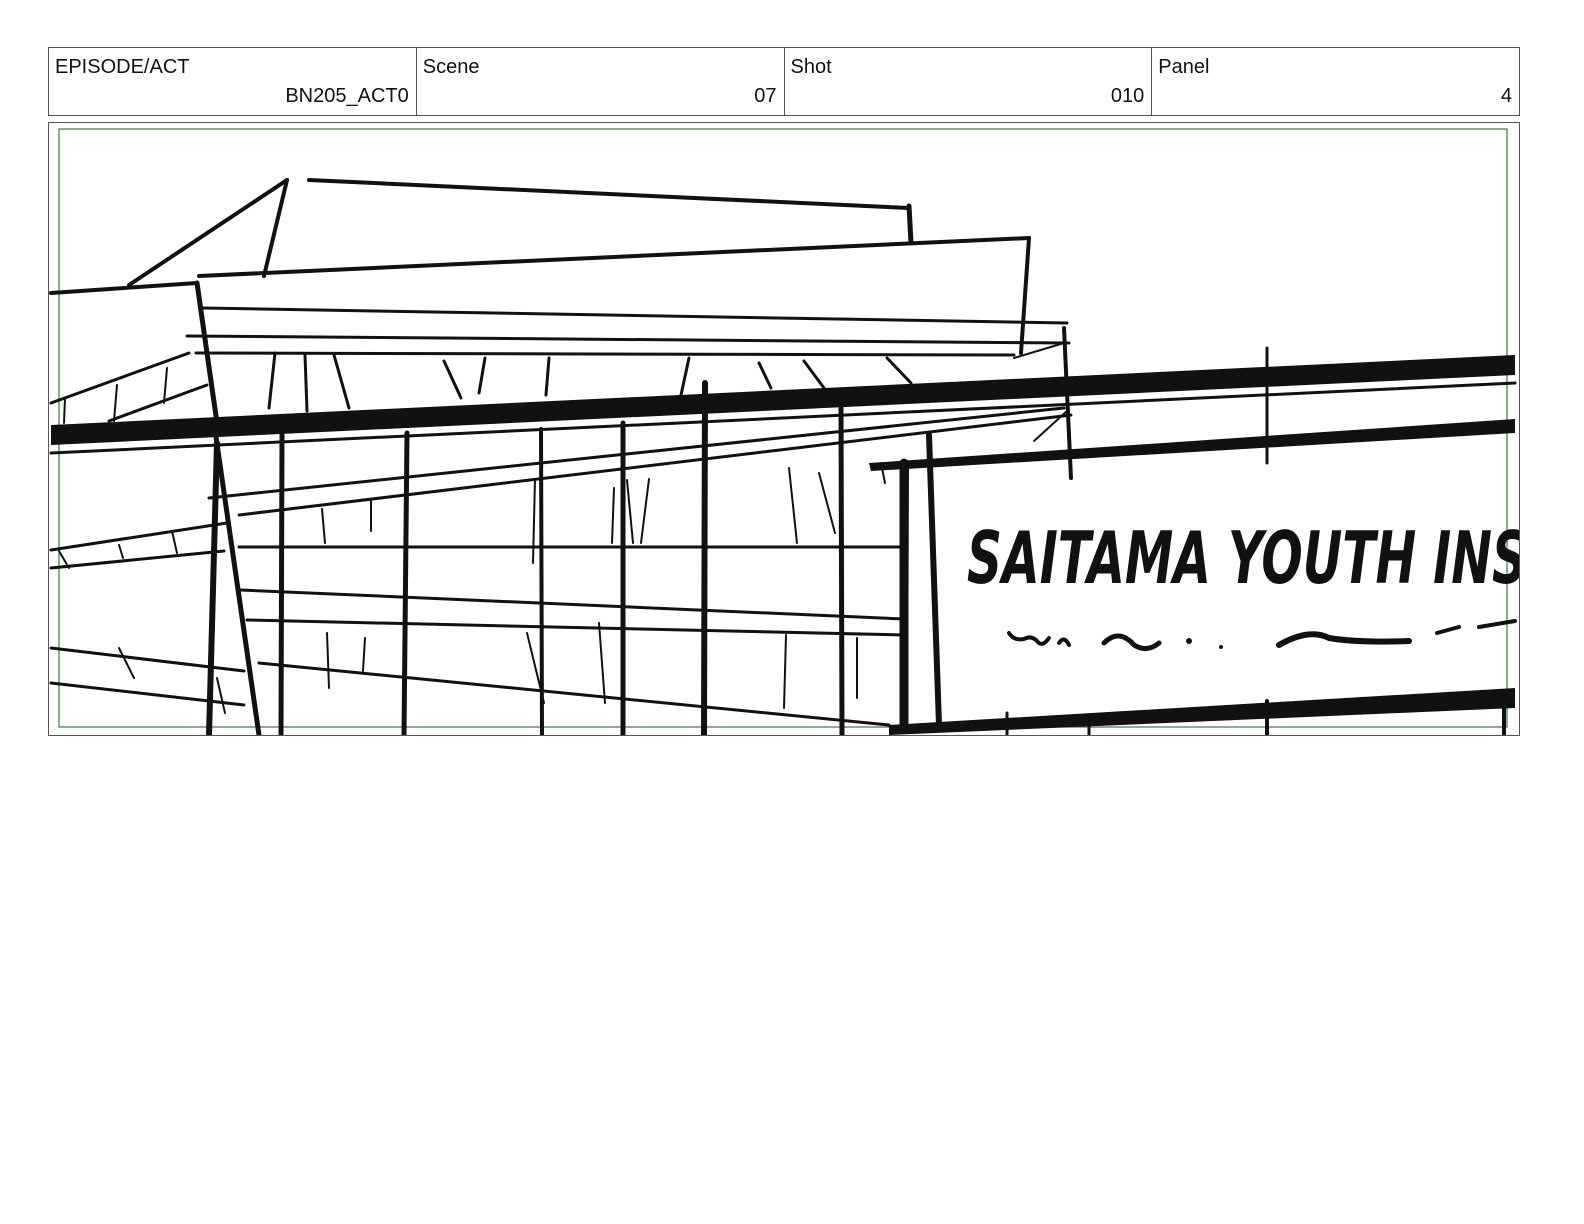  I want to click on panel-cell: Panel 4, so click(1335, 81).